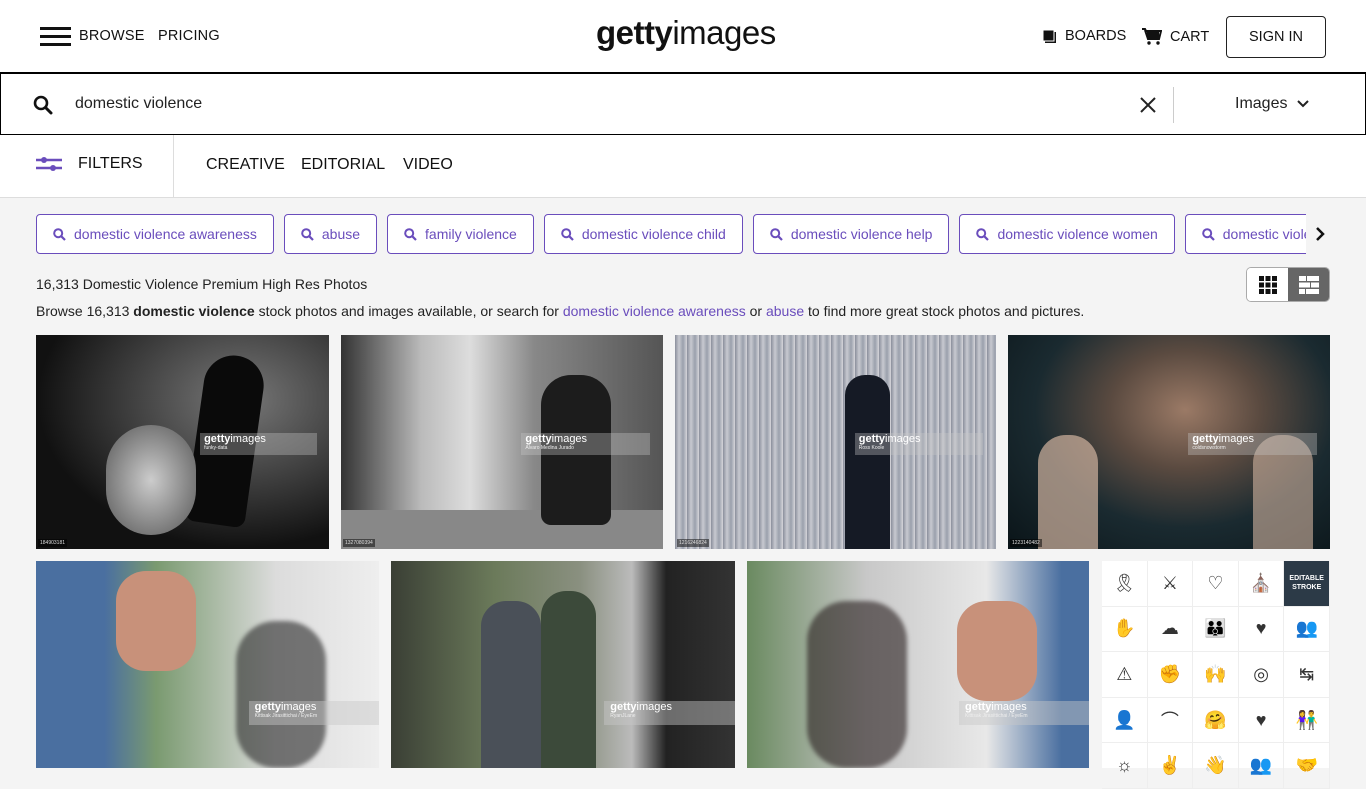  I want to click on heart-ribbon-icon: ♡, so click(1216, 584).